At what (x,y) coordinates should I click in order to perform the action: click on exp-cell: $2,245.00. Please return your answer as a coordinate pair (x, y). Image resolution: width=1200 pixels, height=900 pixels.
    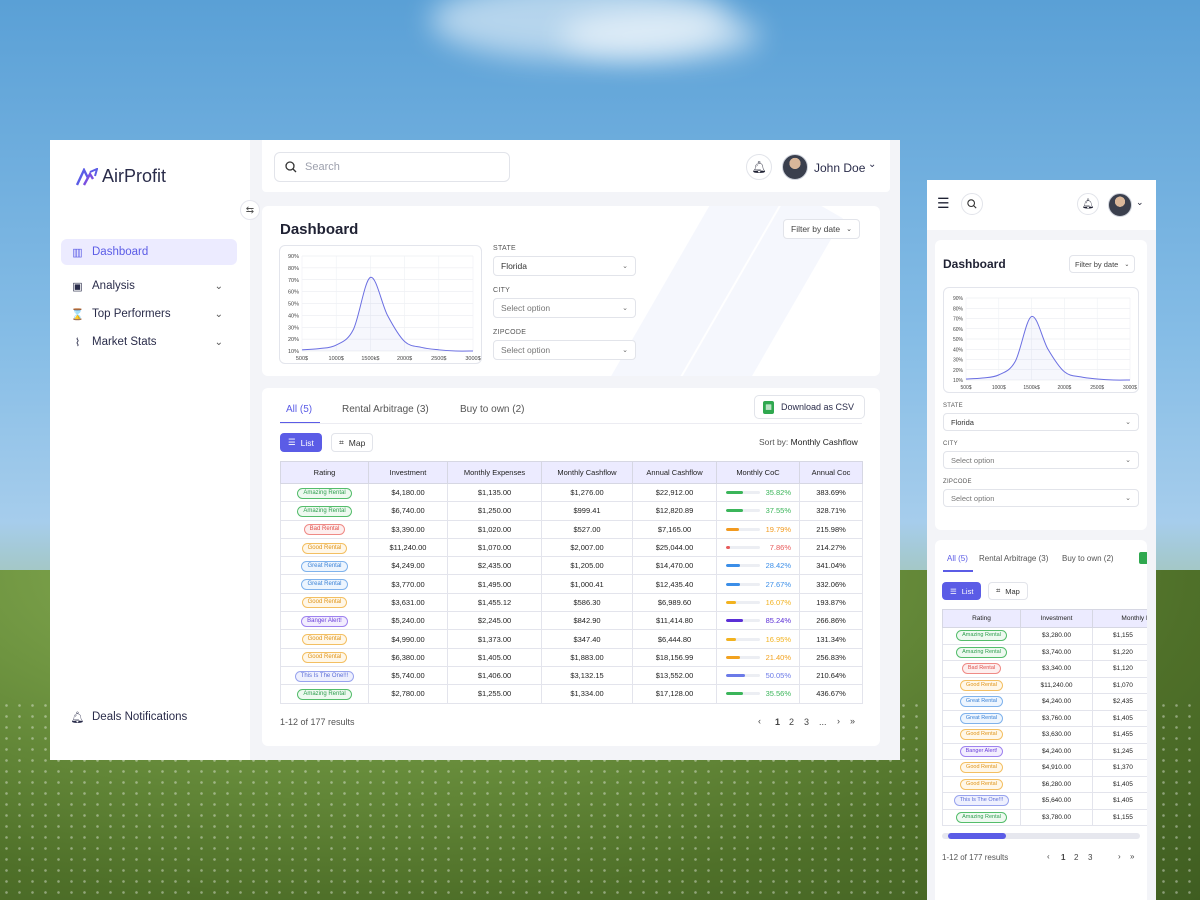
    Looking at the image, I should click on (494, 621).